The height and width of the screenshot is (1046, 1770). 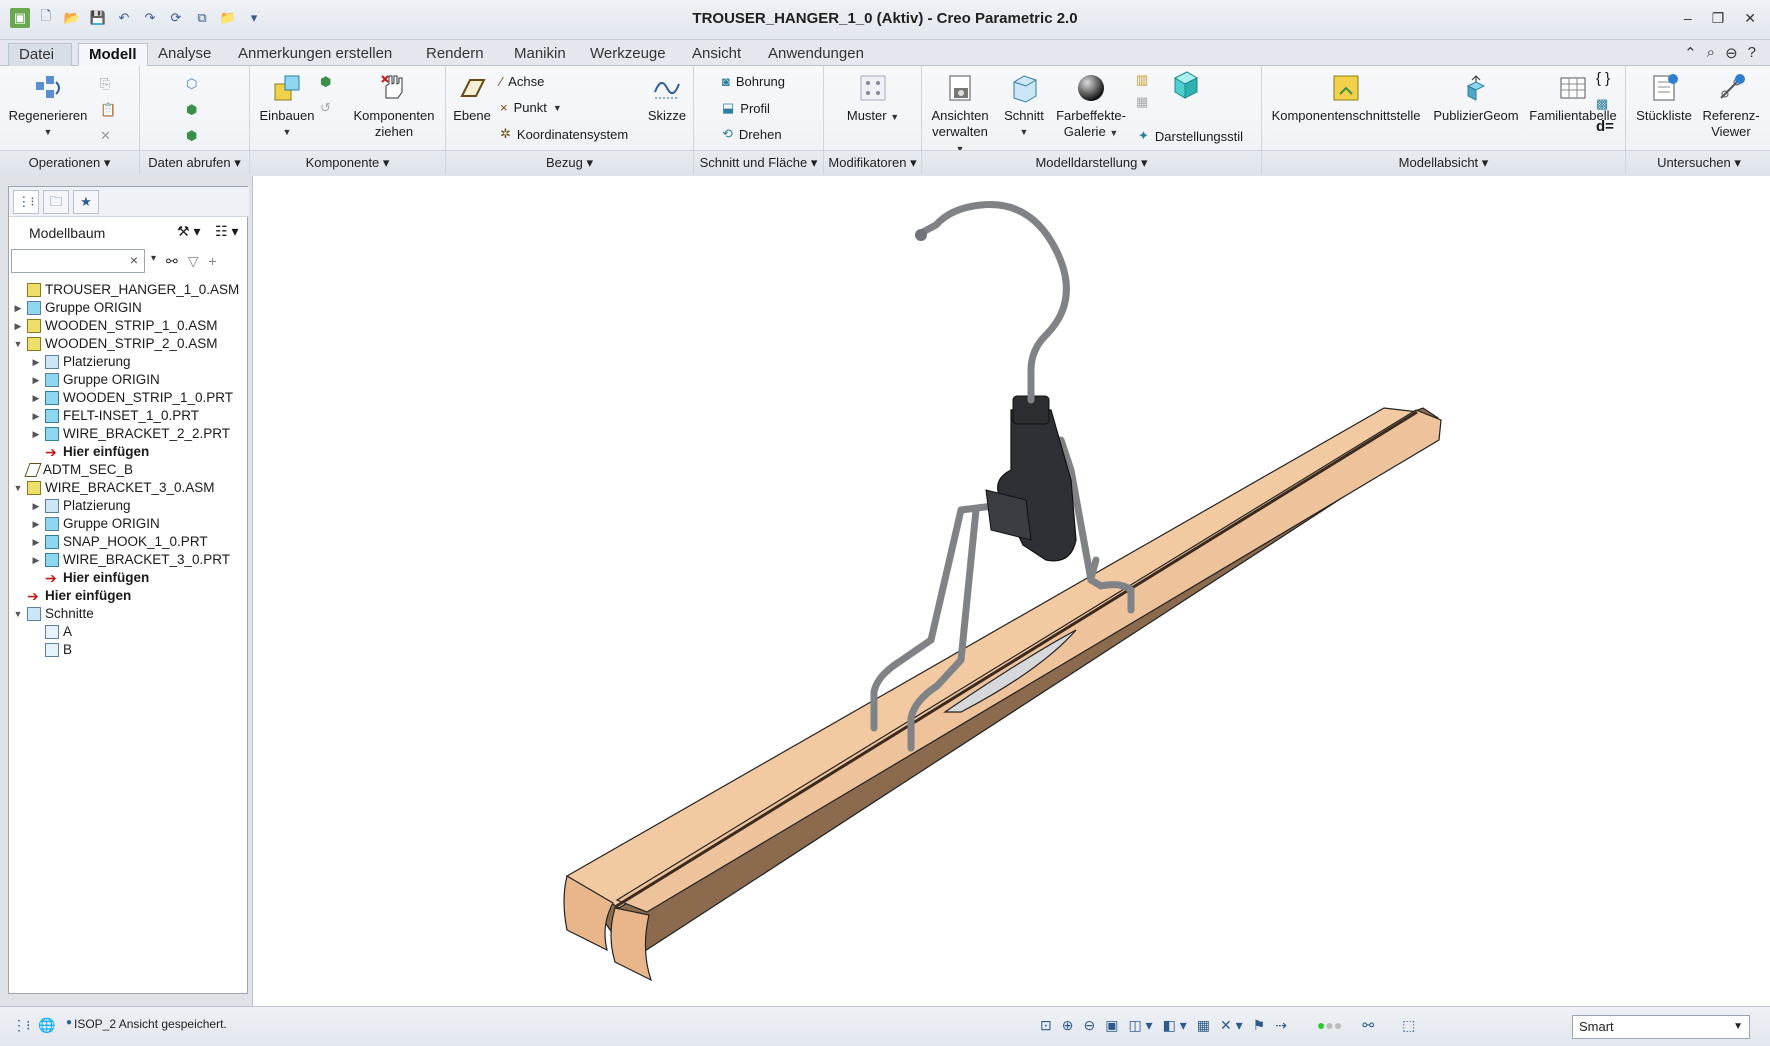 What do you see at coordinates (73, 470) in the screenshot?
I see `tree-item: ADTM_SEC_B` at bounding box center [73, 470].